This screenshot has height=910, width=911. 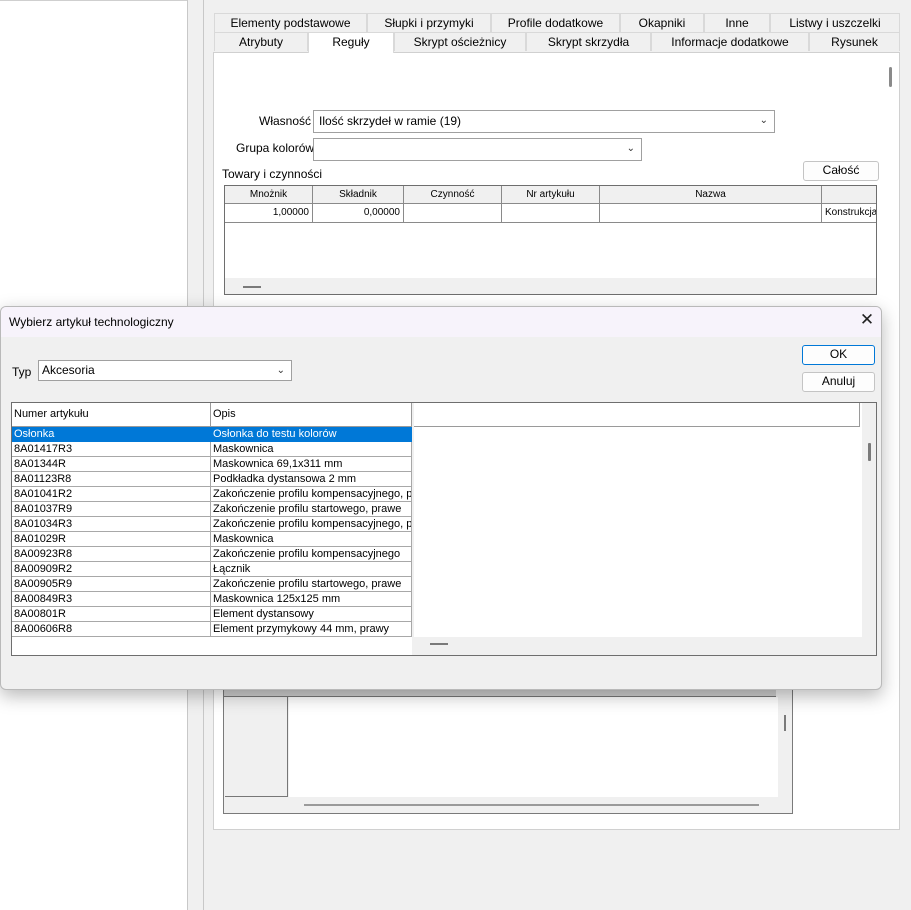 I want to click on tab-informacje-dodatkowe: Informacje dodatkowe, so click(x=730, y=41).